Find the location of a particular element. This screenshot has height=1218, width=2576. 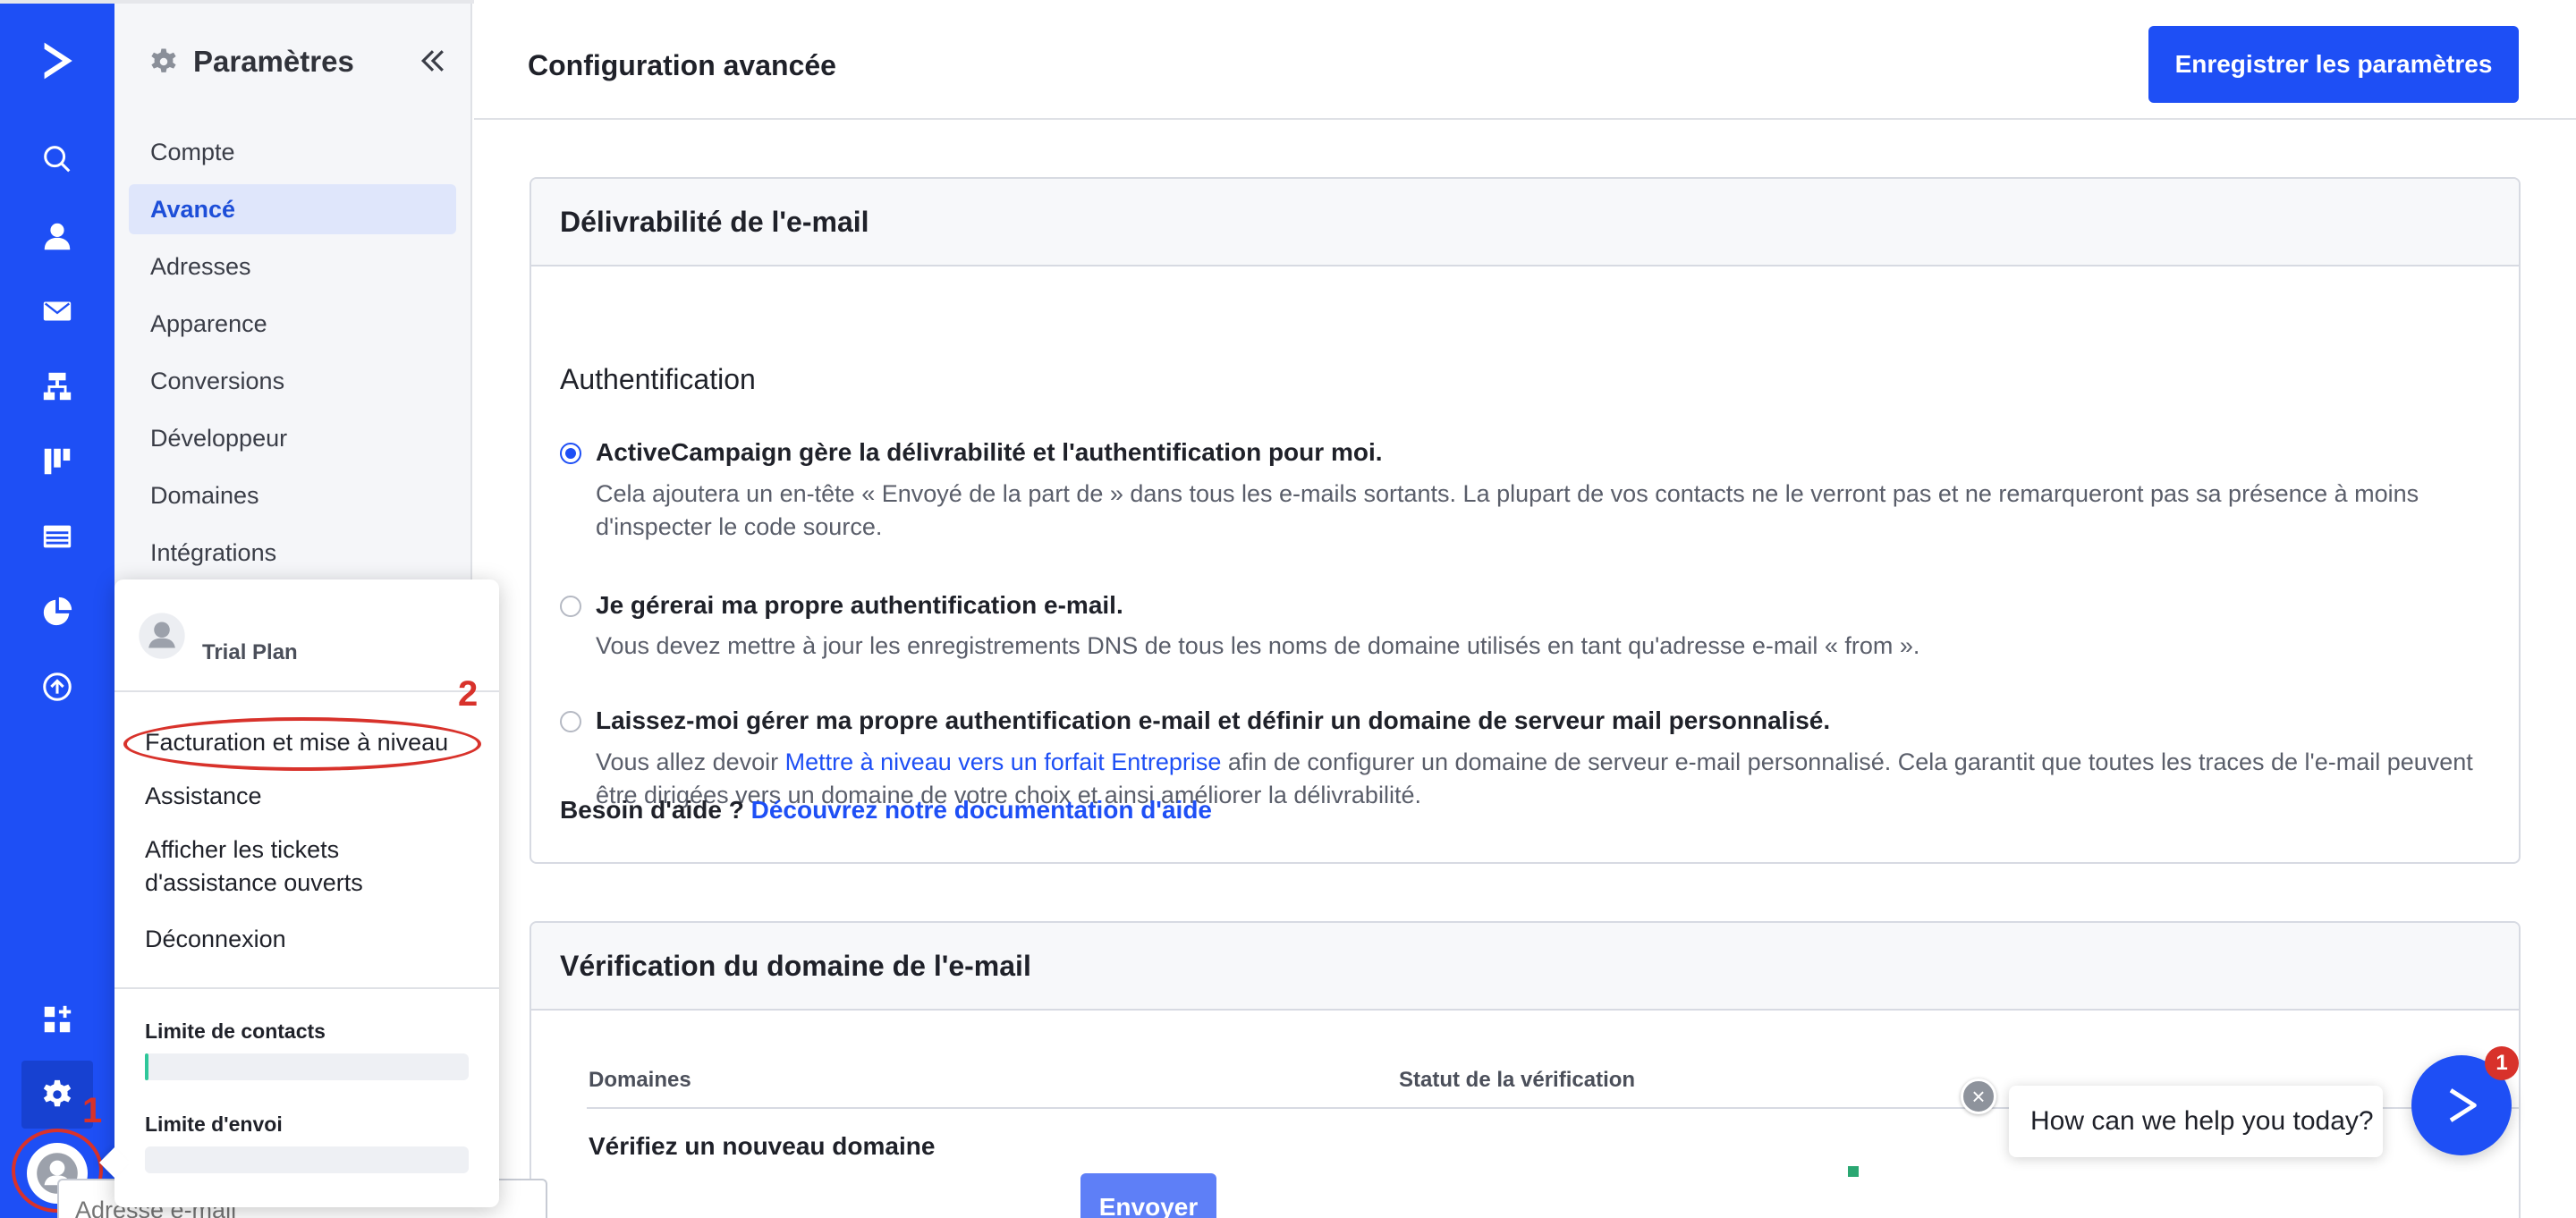

chat-logo-icon is located at coordinates (2463, 1105).